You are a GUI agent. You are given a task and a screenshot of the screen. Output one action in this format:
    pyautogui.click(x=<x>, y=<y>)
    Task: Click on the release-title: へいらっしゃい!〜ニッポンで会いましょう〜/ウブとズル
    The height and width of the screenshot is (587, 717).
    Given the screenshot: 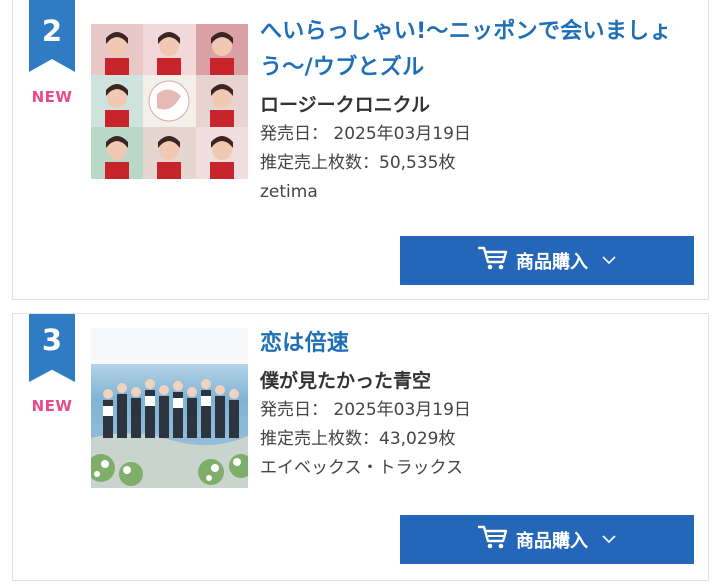 What is the action you would take?
    pyautogui.click(x=477, y=50)
    